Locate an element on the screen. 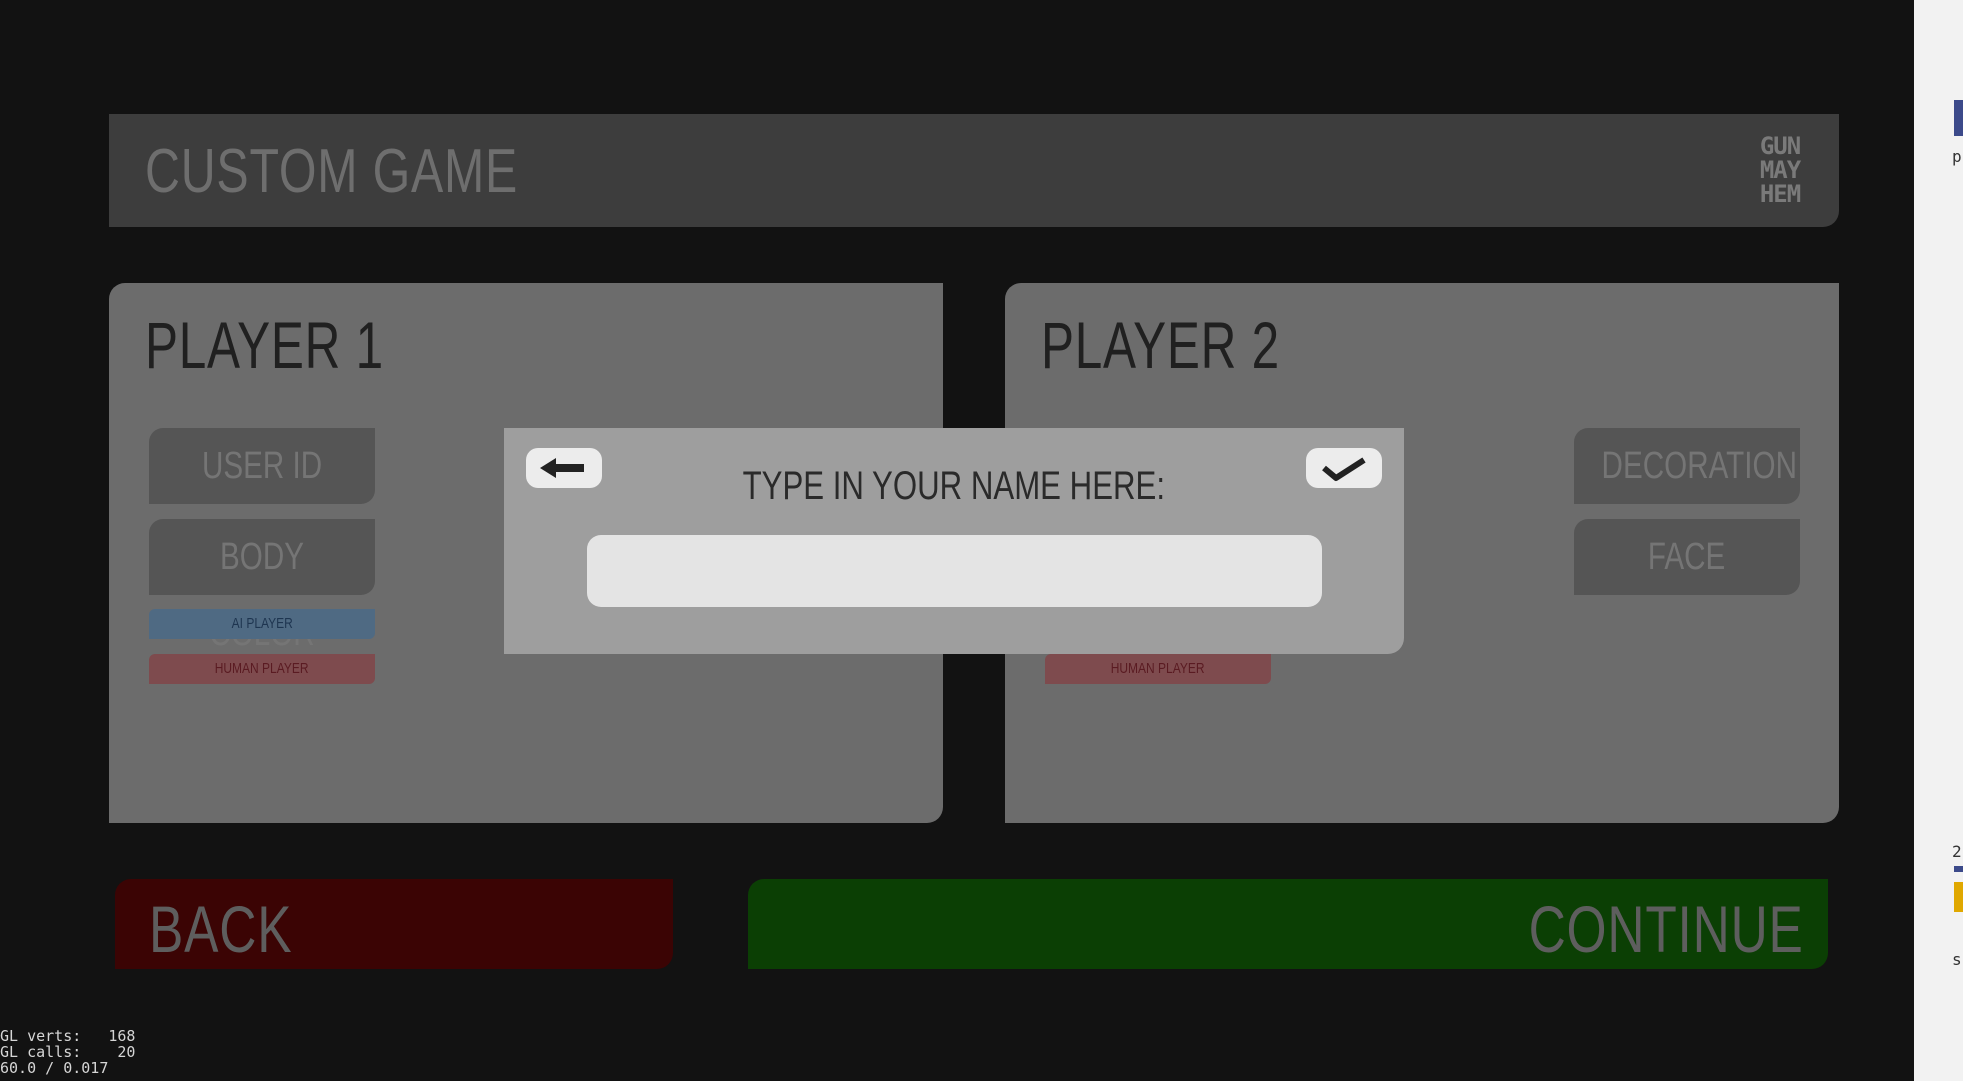 The height and width of the screenshot is (1081, 1963). debug-stats: GL verts: 168 GL calls: 20 60.0 / 0.017 is located at coordinates (68, 1052).